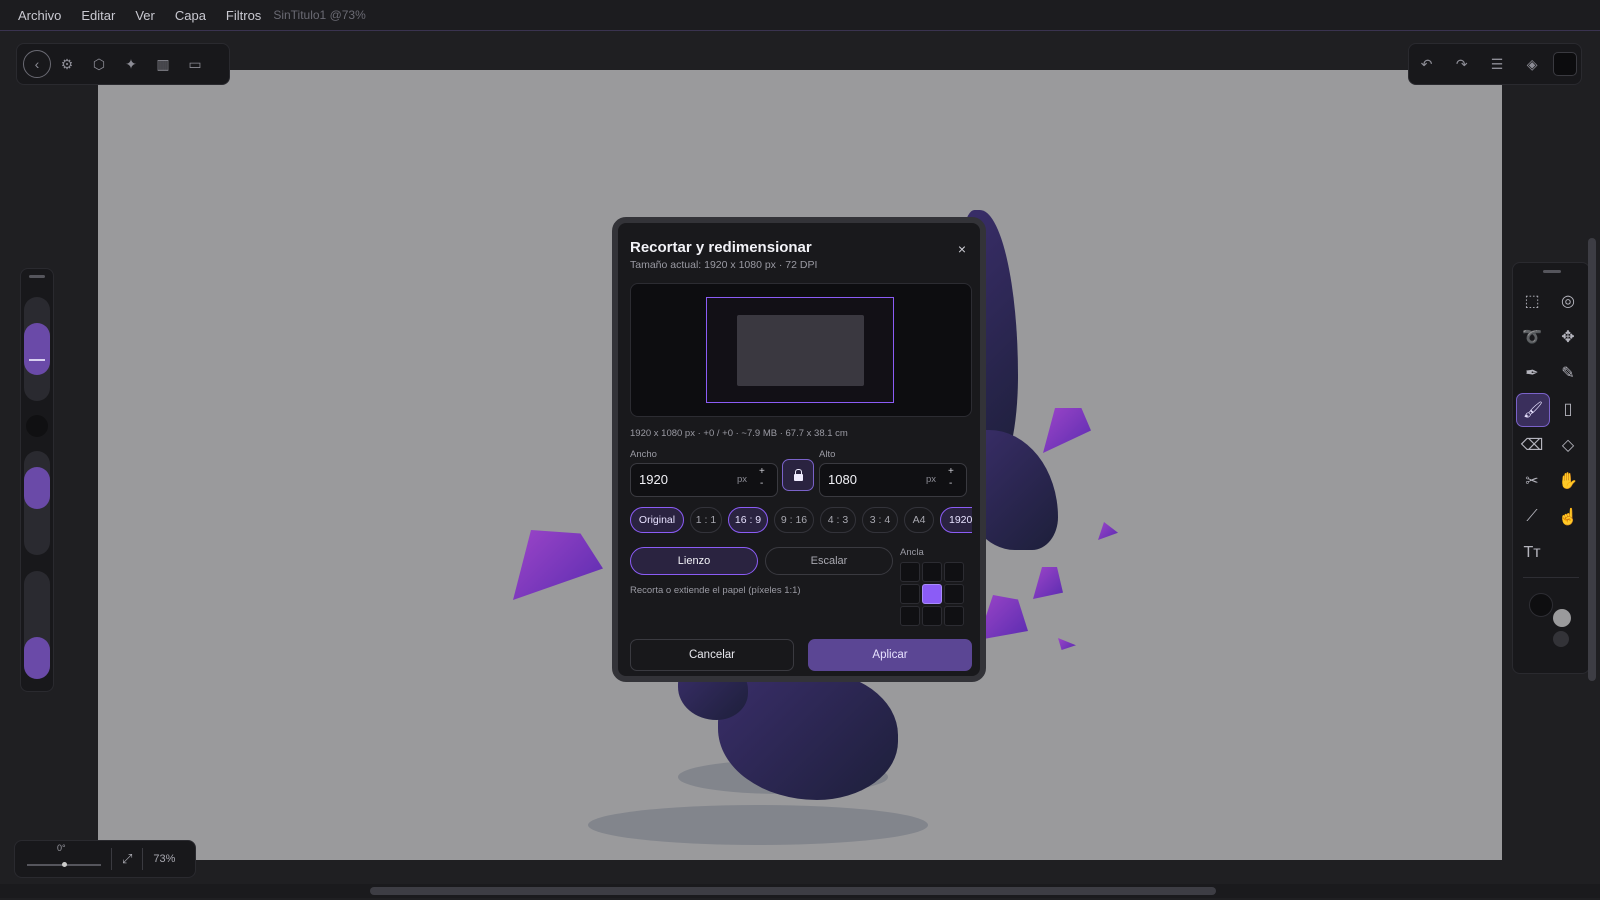 The image size is (1600, 900). Describe the element at coordinates (712, 655) in the screenshot. I see `cancel-button: Cancelar` at that location.